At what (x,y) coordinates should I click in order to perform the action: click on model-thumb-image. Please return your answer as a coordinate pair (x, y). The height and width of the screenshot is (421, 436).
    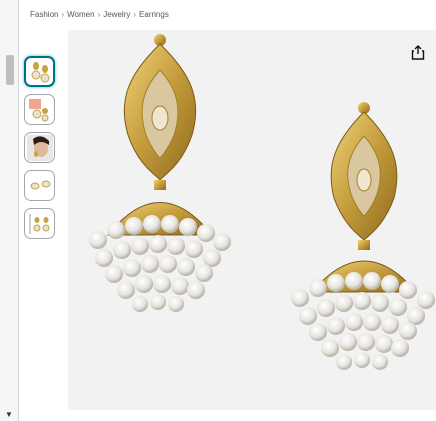
    Looking at the image, I should click on (39, 147).